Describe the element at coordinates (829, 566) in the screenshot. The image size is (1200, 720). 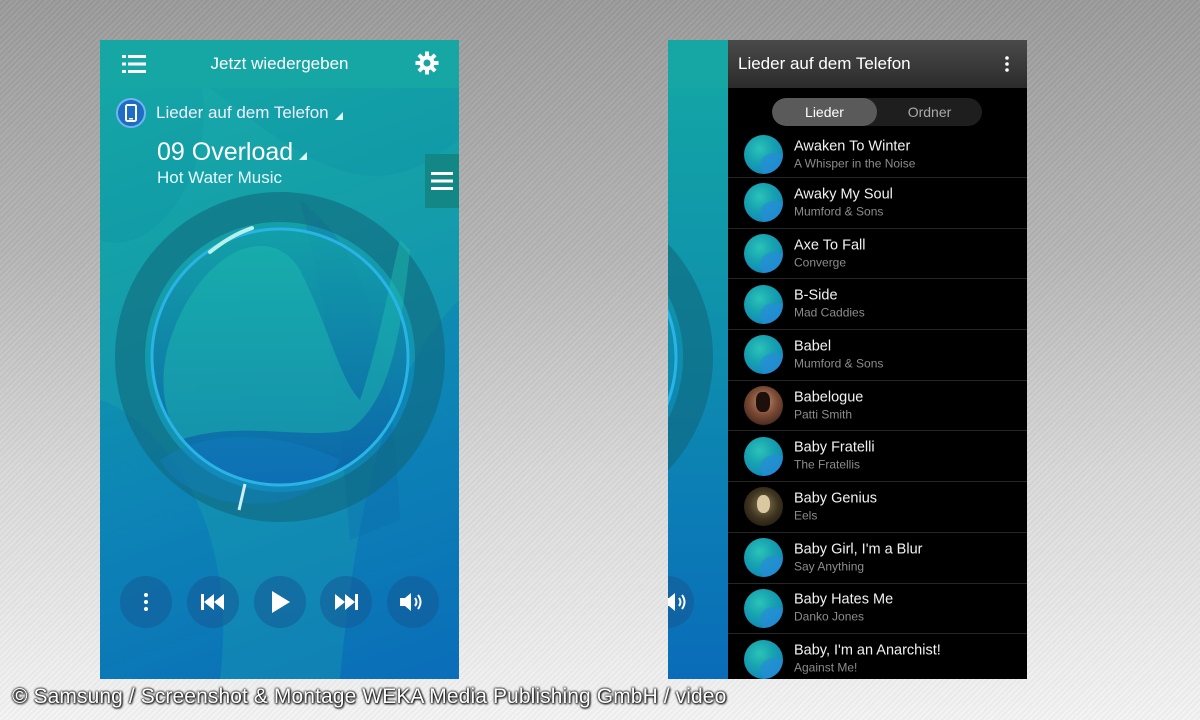
I see `song-artist: Say Anything` at that location.